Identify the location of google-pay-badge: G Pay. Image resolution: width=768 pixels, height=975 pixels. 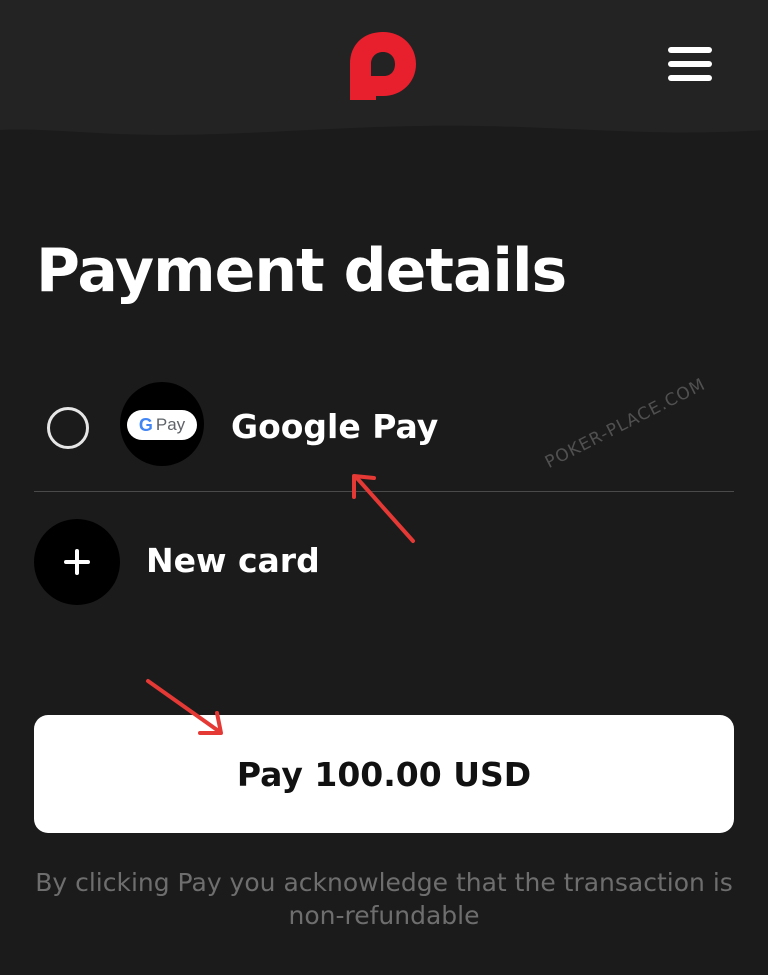
(162, 425).